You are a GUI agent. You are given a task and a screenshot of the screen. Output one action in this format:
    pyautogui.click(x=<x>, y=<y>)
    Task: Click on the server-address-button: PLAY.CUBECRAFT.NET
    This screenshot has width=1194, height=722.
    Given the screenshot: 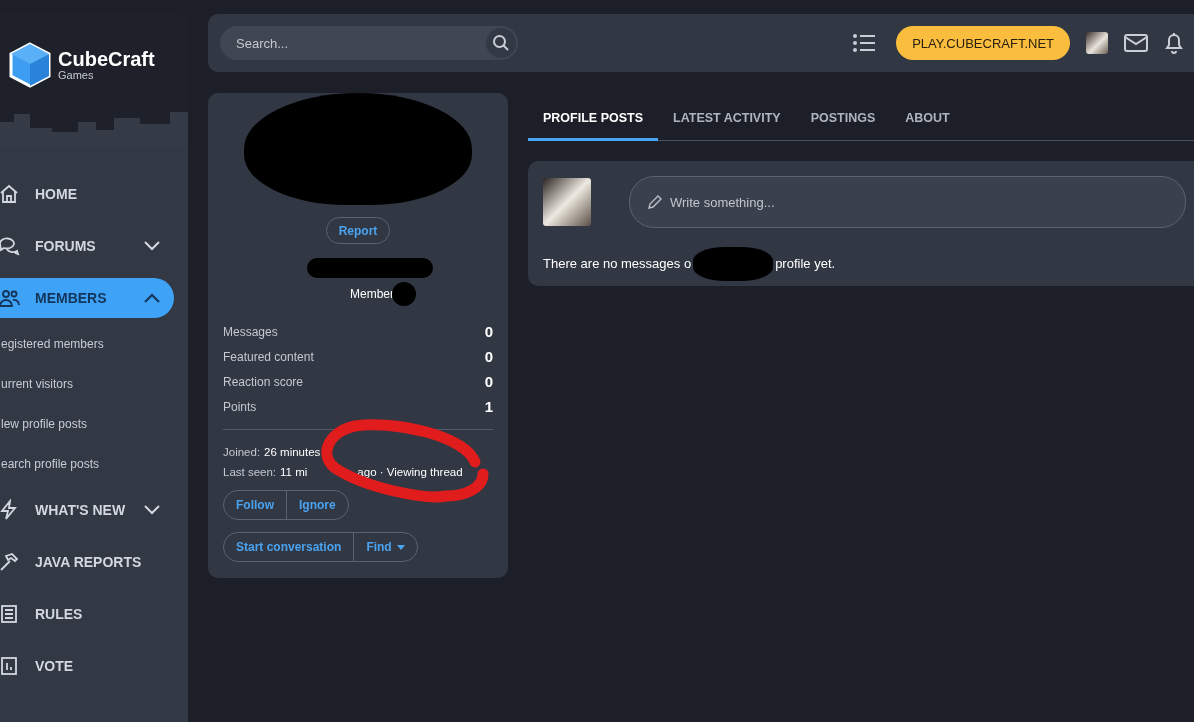 What is the action you would take?
    pyautogui.click(x=983, y=43)
    